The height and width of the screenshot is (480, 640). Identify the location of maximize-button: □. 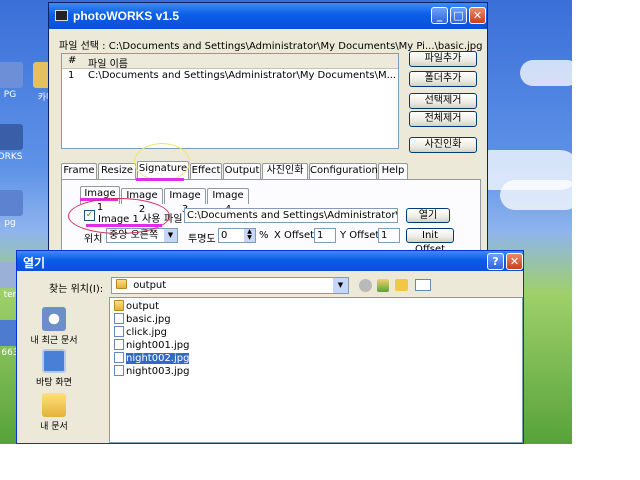
(458, 15).